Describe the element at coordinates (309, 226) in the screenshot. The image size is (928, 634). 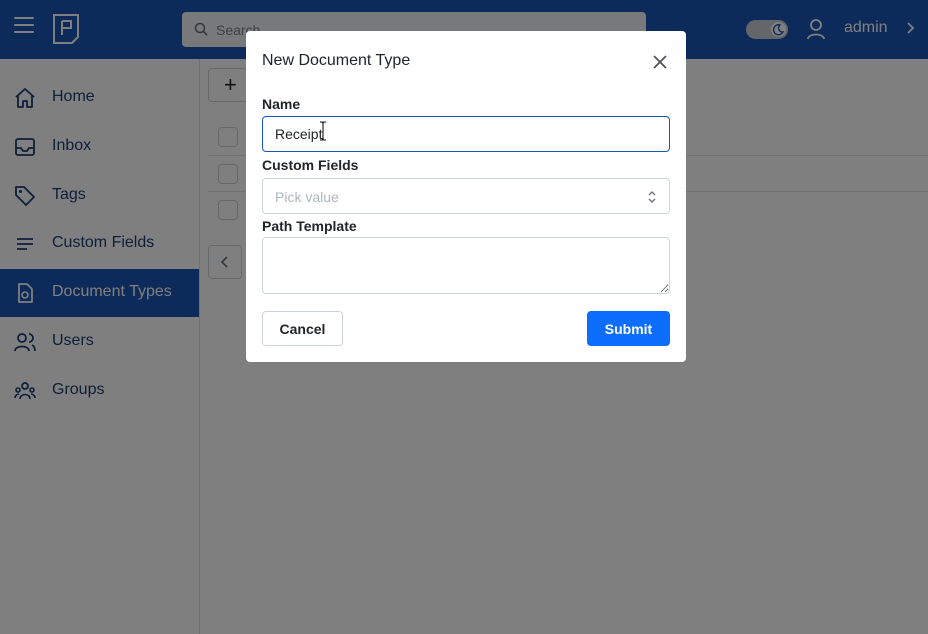
I see `path-template-label: Path Template` at that location.